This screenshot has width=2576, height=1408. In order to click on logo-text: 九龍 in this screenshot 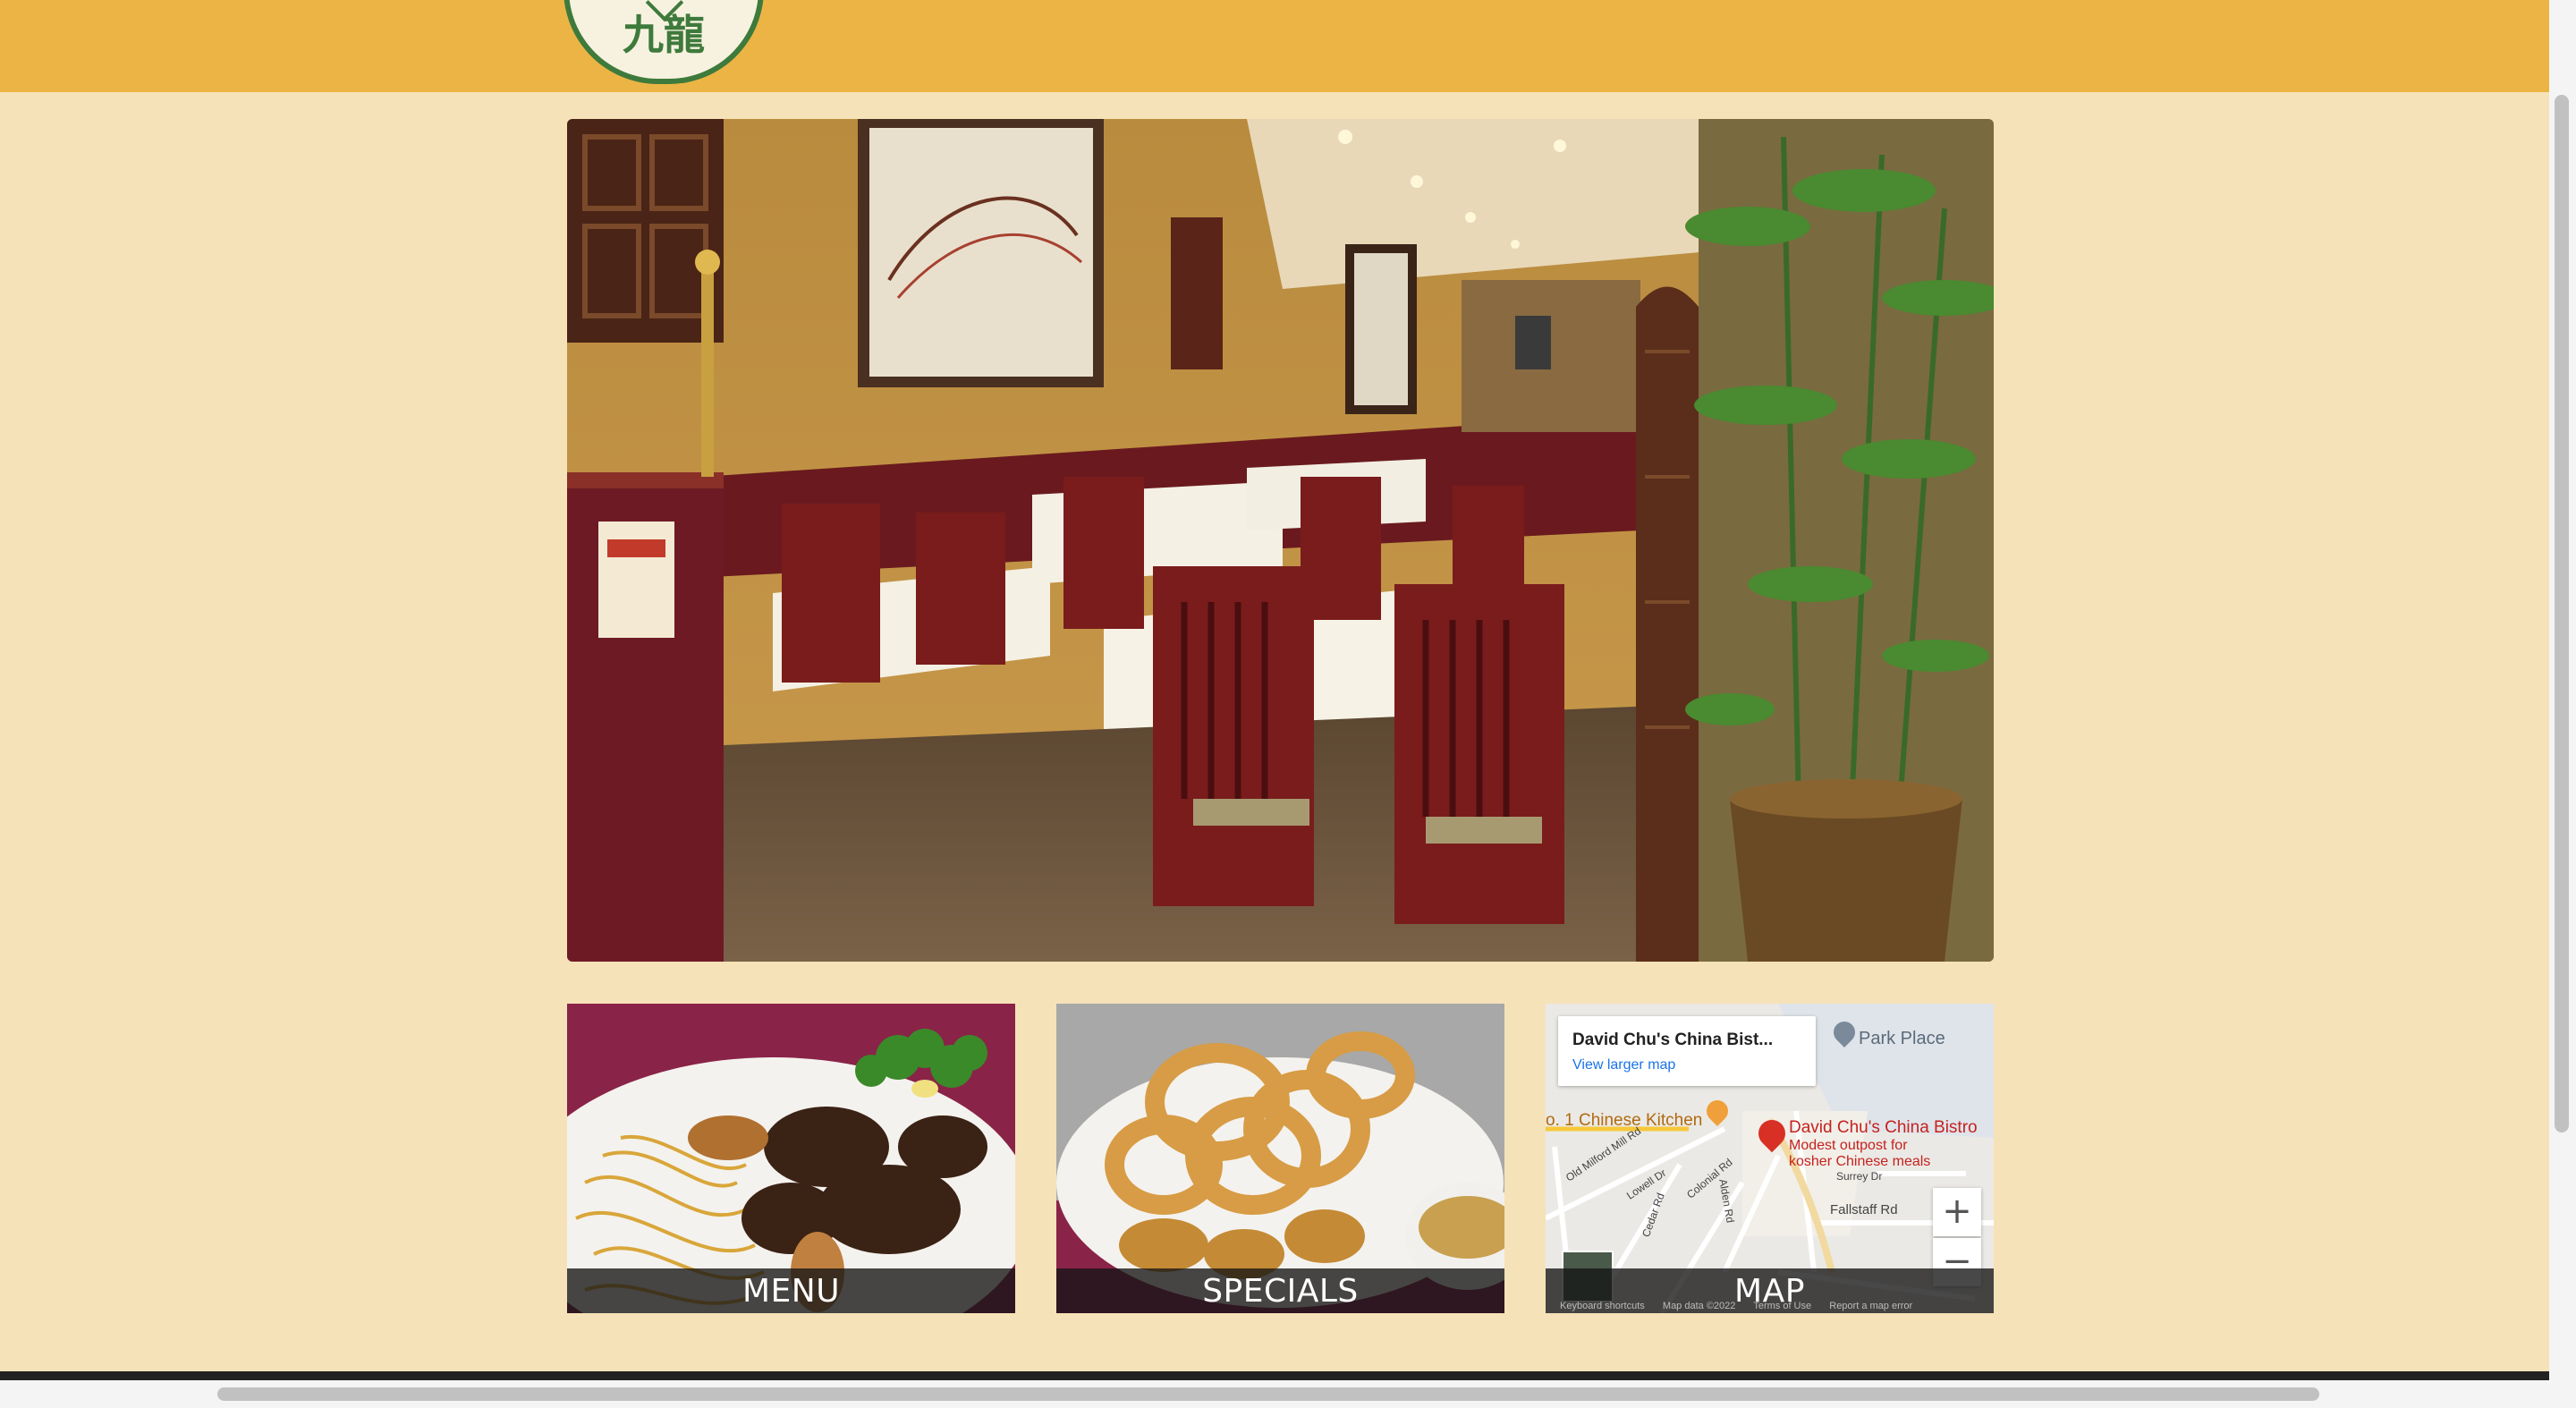, I will do `click(664, 35)`.